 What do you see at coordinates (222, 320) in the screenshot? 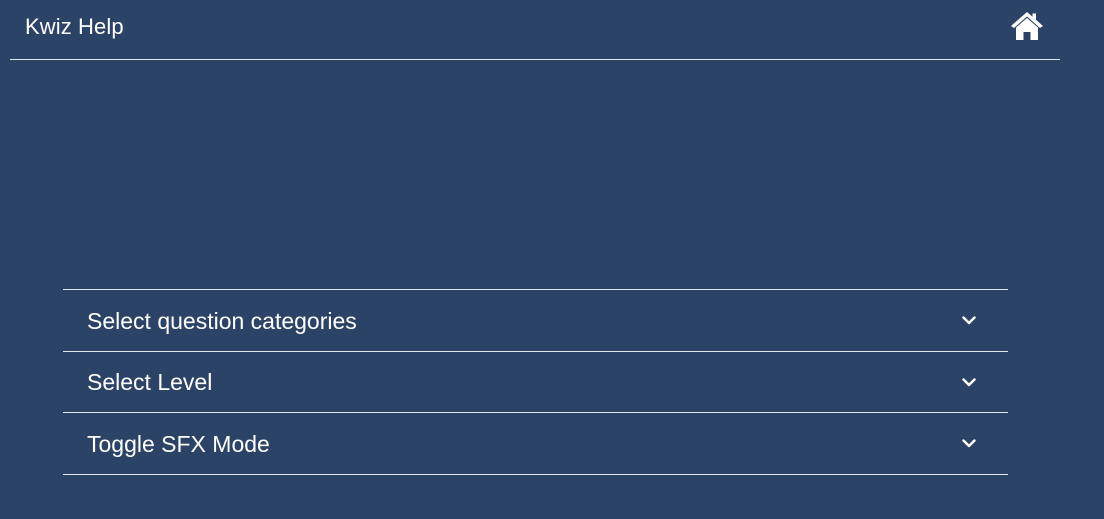
I see `accordion-item-label: Select question categories` at bounding box center [222, 320].